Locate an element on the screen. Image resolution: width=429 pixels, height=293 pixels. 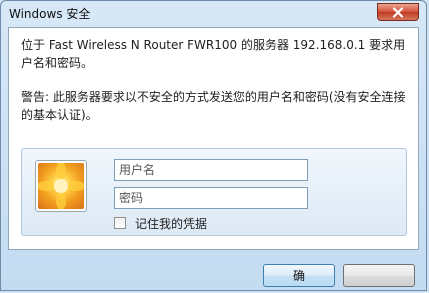
remember-checkbox is located at coordinates (120, 223).